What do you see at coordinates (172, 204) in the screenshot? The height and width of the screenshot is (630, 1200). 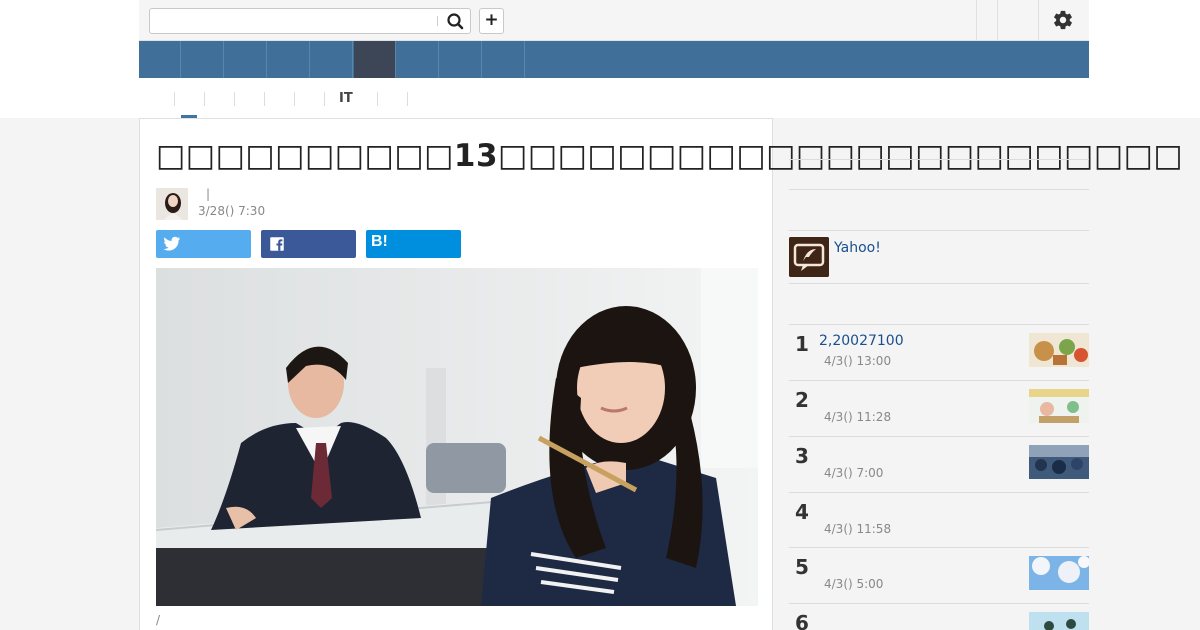 I see `author-avatar` at bounding box center [172, 204].